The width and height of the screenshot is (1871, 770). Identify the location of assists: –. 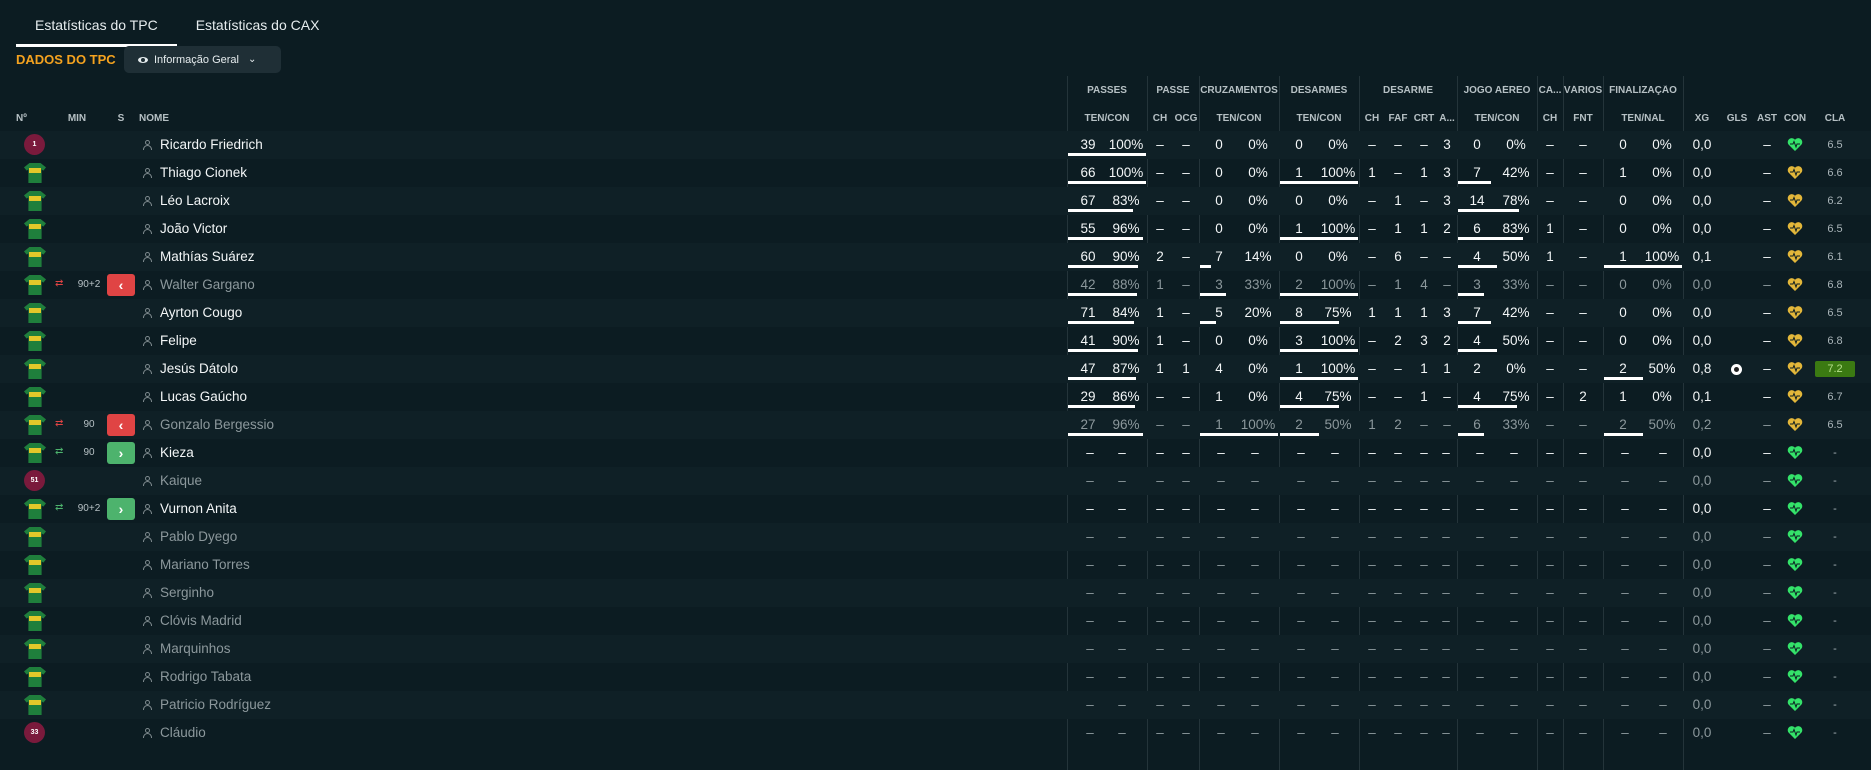
(1767, 144).